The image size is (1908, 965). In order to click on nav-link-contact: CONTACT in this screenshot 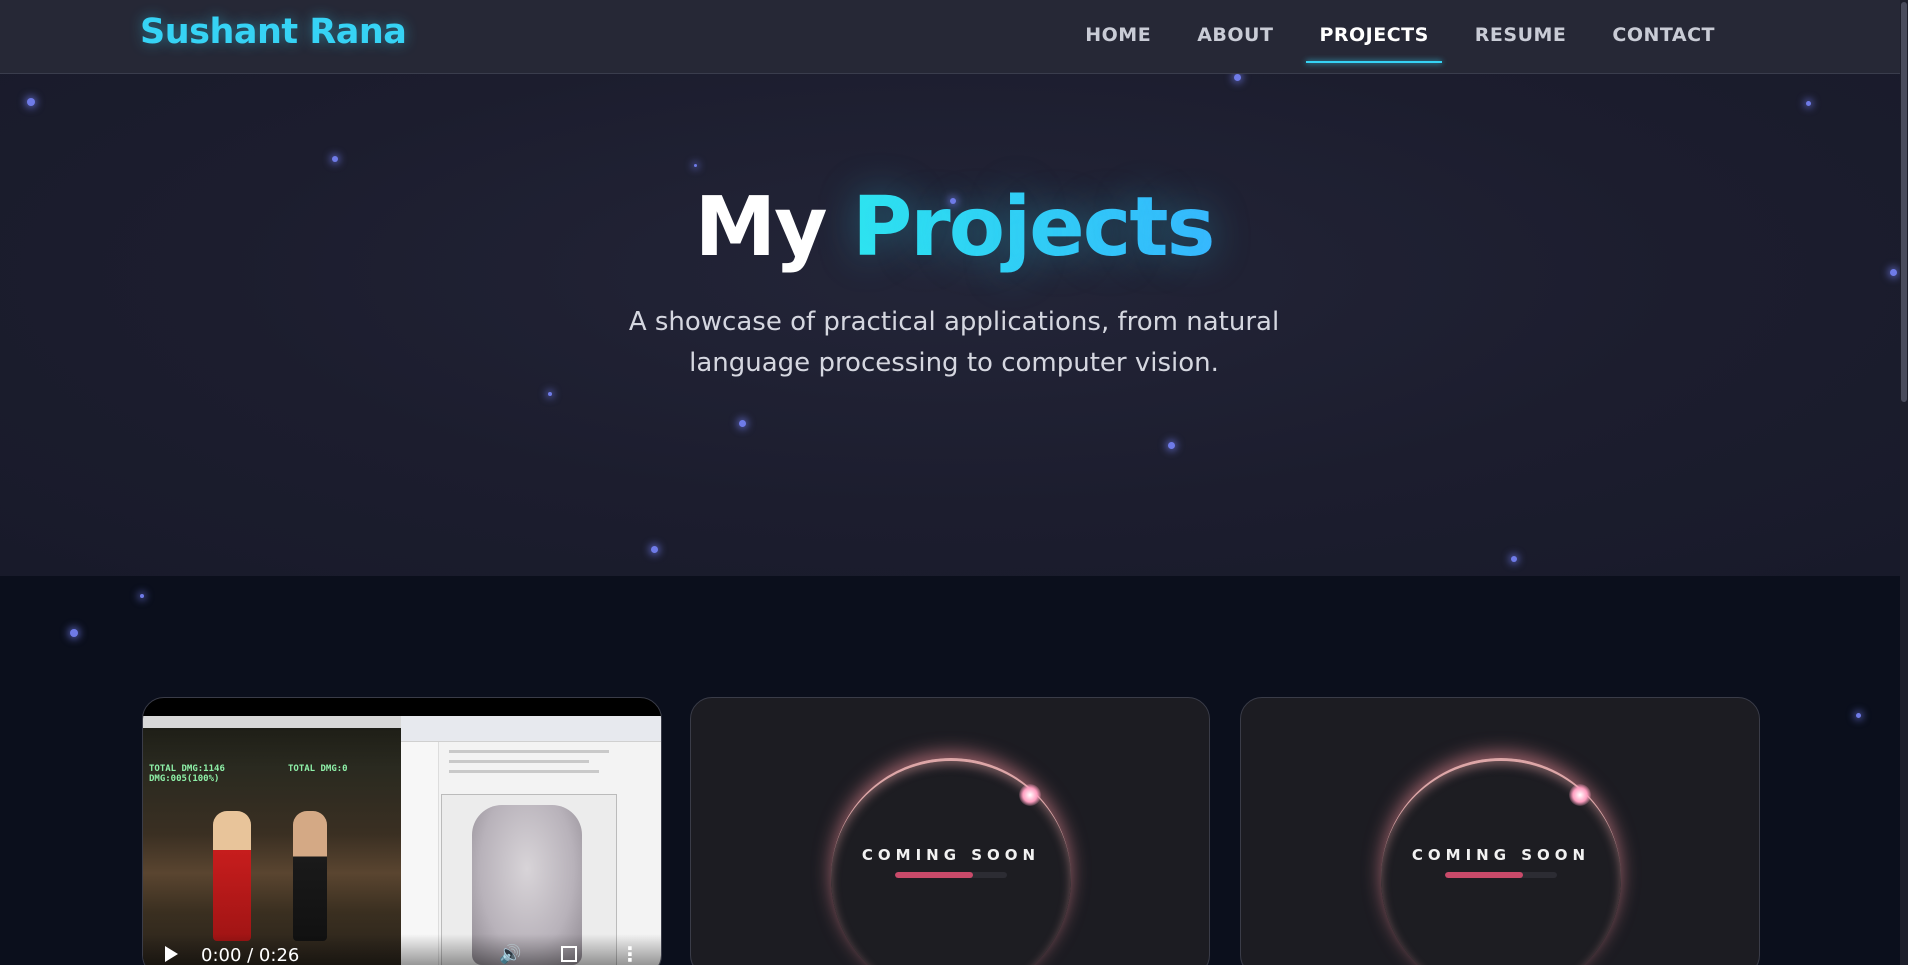, I will do `click(1663, 37)`.